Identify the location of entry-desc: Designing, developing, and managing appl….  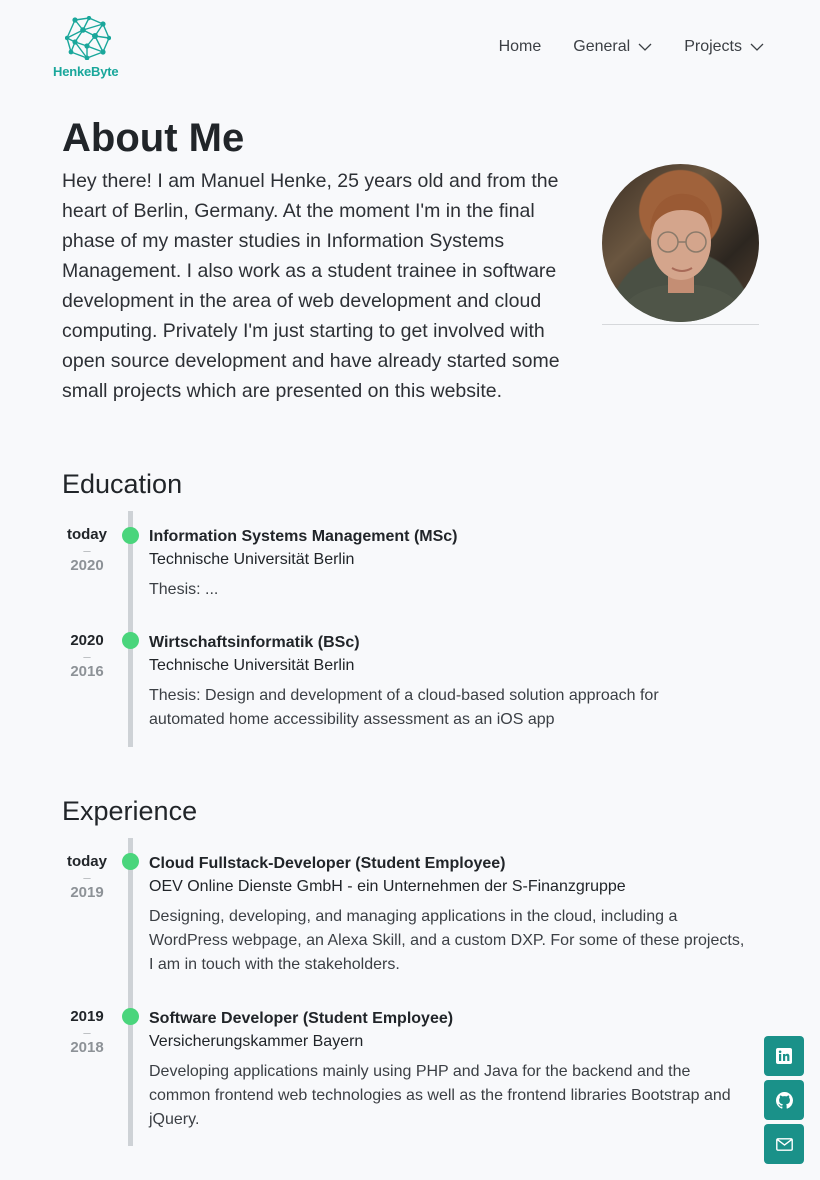
(447, 940).